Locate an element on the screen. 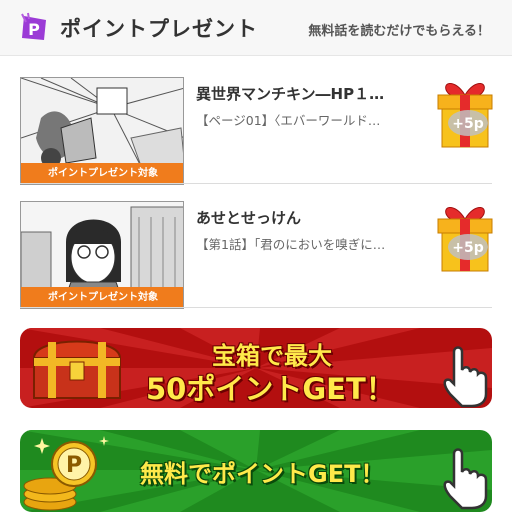 The height and width of the screenshot is (514, 512). page-title: ポイントプレゼント is located at coordinates (159, 29).